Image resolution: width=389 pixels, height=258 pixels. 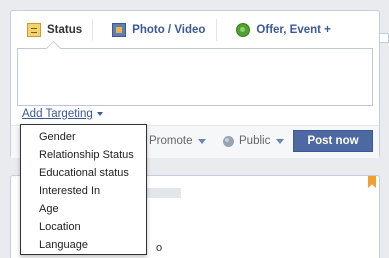 What do you see at coordinates (34, 30) in the screenshot?
I see `status-icon` at bounding box center [34, 30].